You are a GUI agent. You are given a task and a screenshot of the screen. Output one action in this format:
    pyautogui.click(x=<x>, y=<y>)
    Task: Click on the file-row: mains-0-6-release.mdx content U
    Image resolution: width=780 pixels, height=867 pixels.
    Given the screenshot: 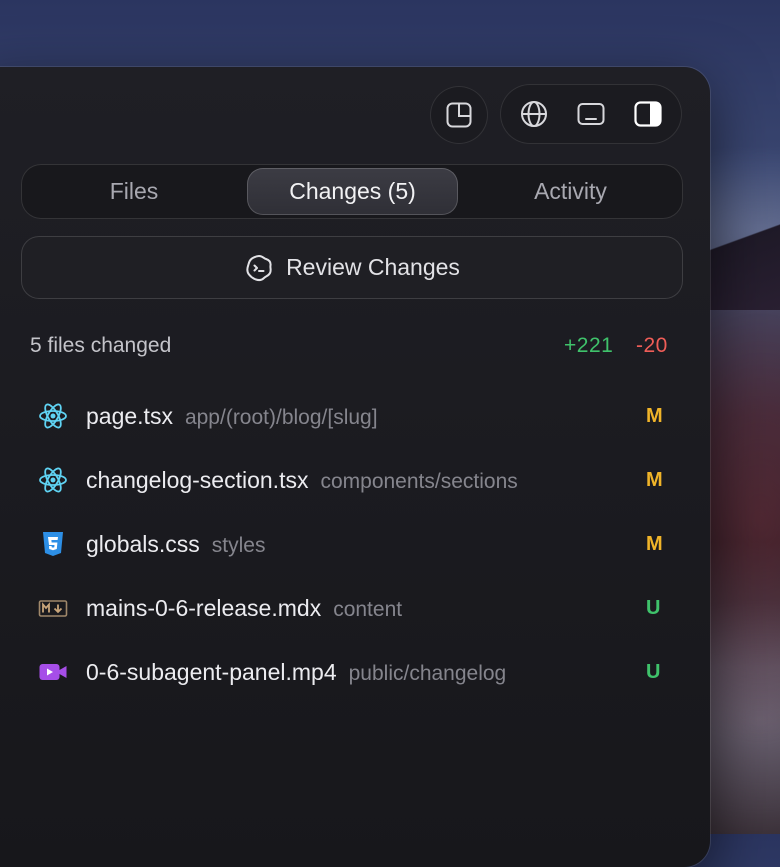 What is the action you would take?
    pyautogui.click(x=350, y=608)
    